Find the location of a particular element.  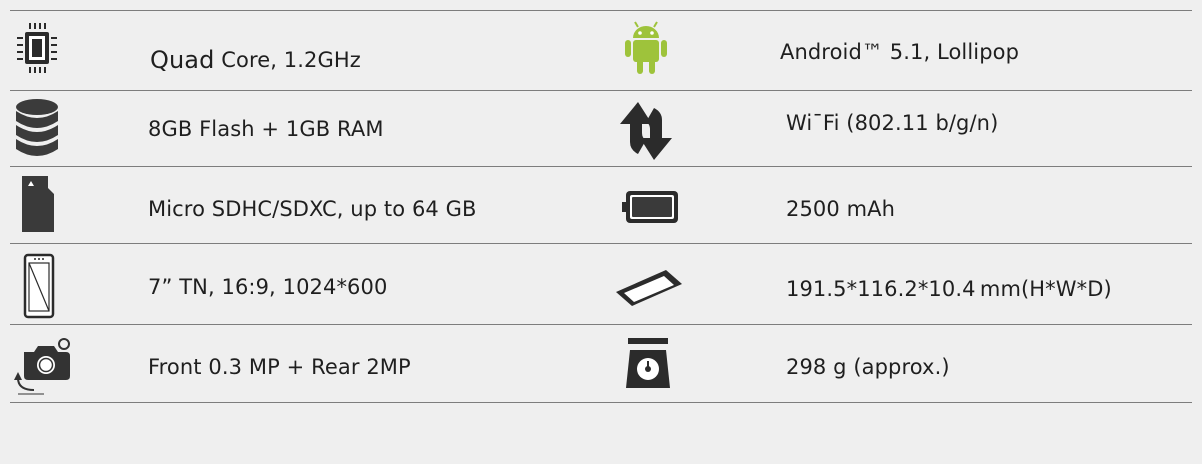

scale-icon is located at coordinates (648, 364).